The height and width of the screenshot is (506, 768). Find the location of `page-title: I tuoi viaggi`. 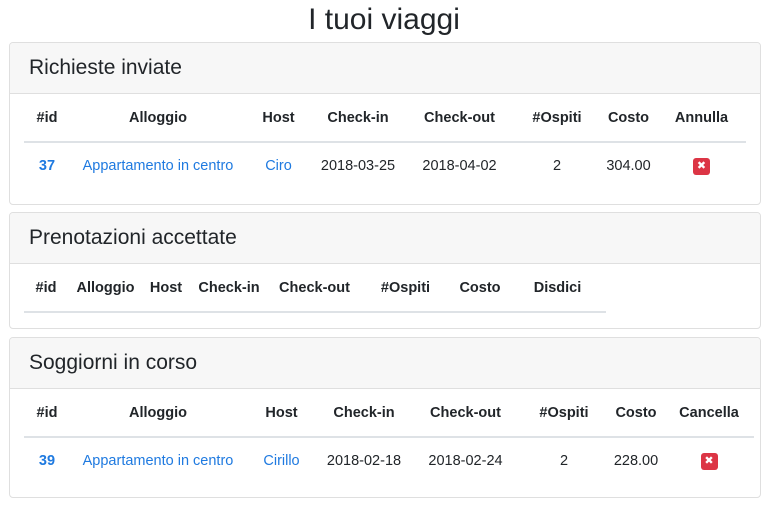

page-title: I tuoi viaggi is located at coordinates (384, 19).